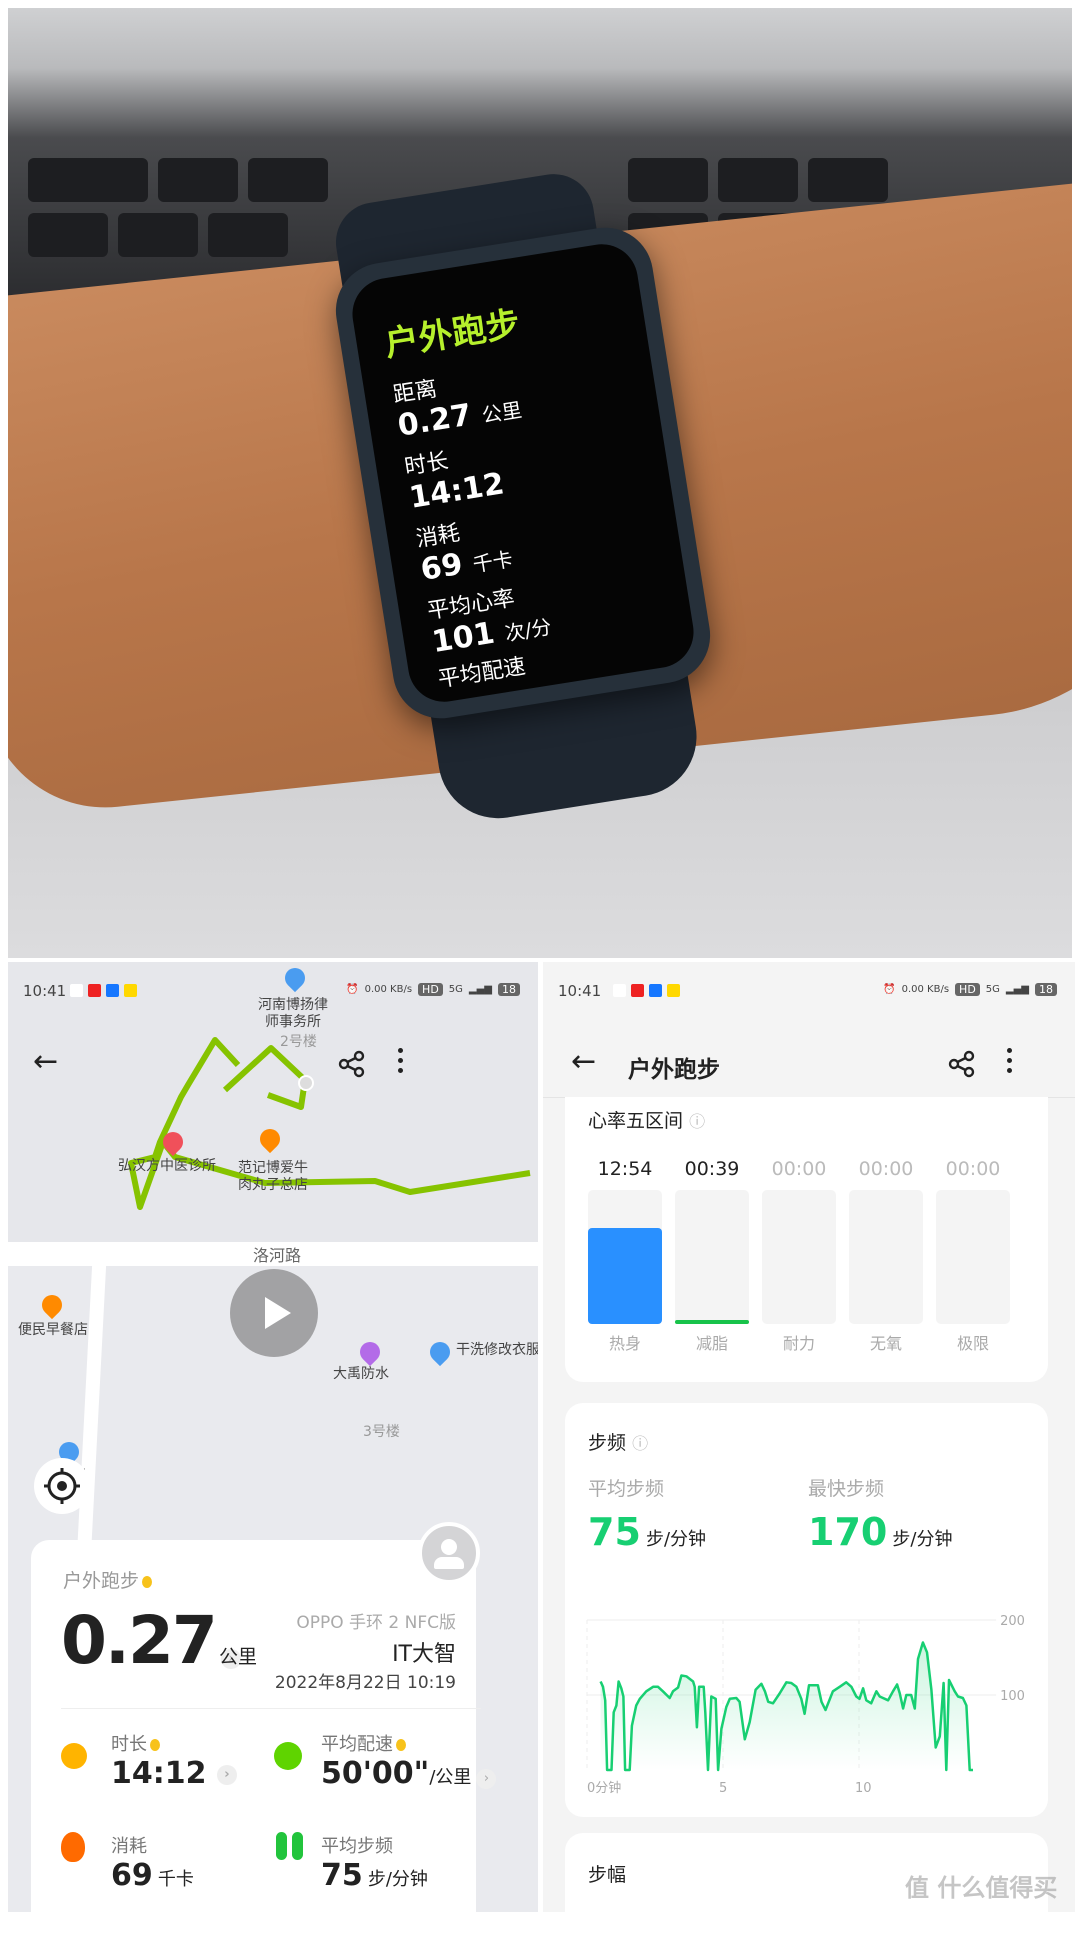 The height and width of the screenshot is (1933, 1080). I want to click on x-tick-label: 10, so click(863, 1788).